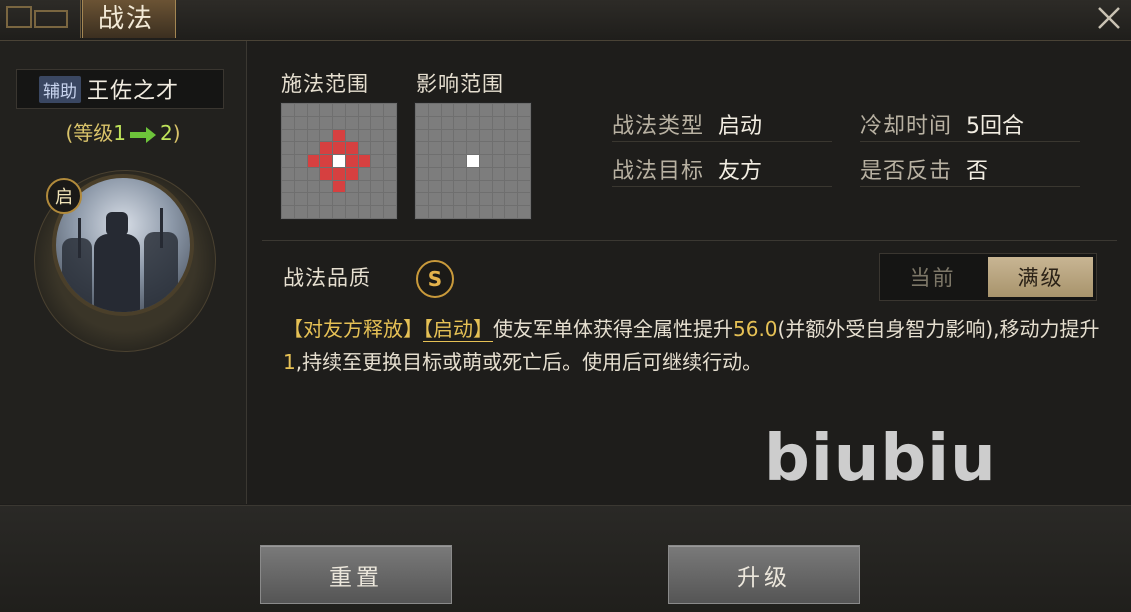  I want to click on desc-text-3: ,持续至更换目标或萌或死亡后。使用后可继续行动。, so click(529, 362).